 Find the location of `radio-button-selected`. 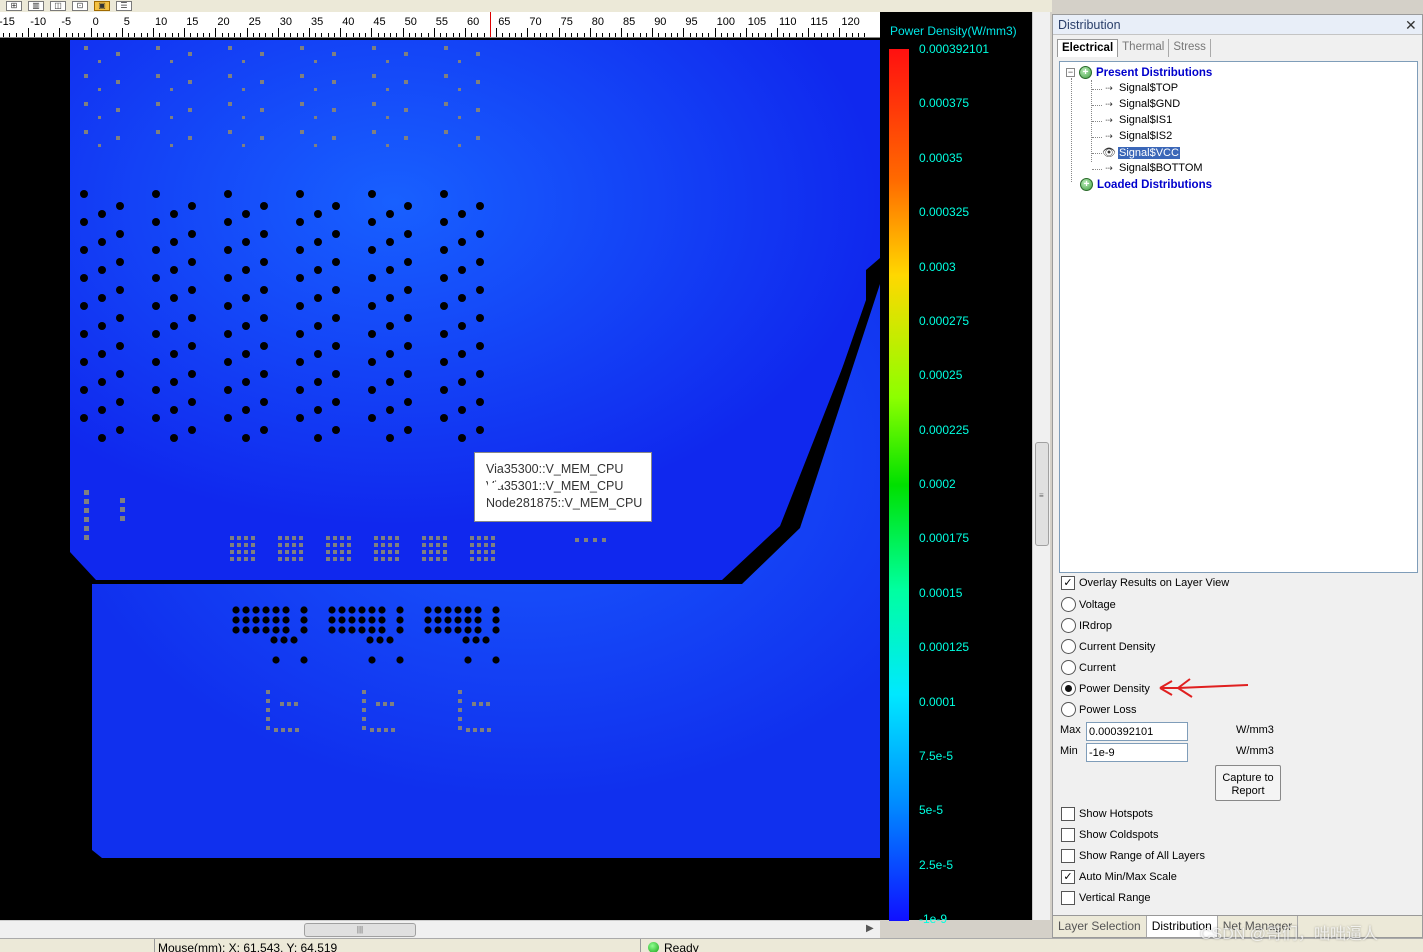

radio-button-selected is located at coordinates (1068, 688).